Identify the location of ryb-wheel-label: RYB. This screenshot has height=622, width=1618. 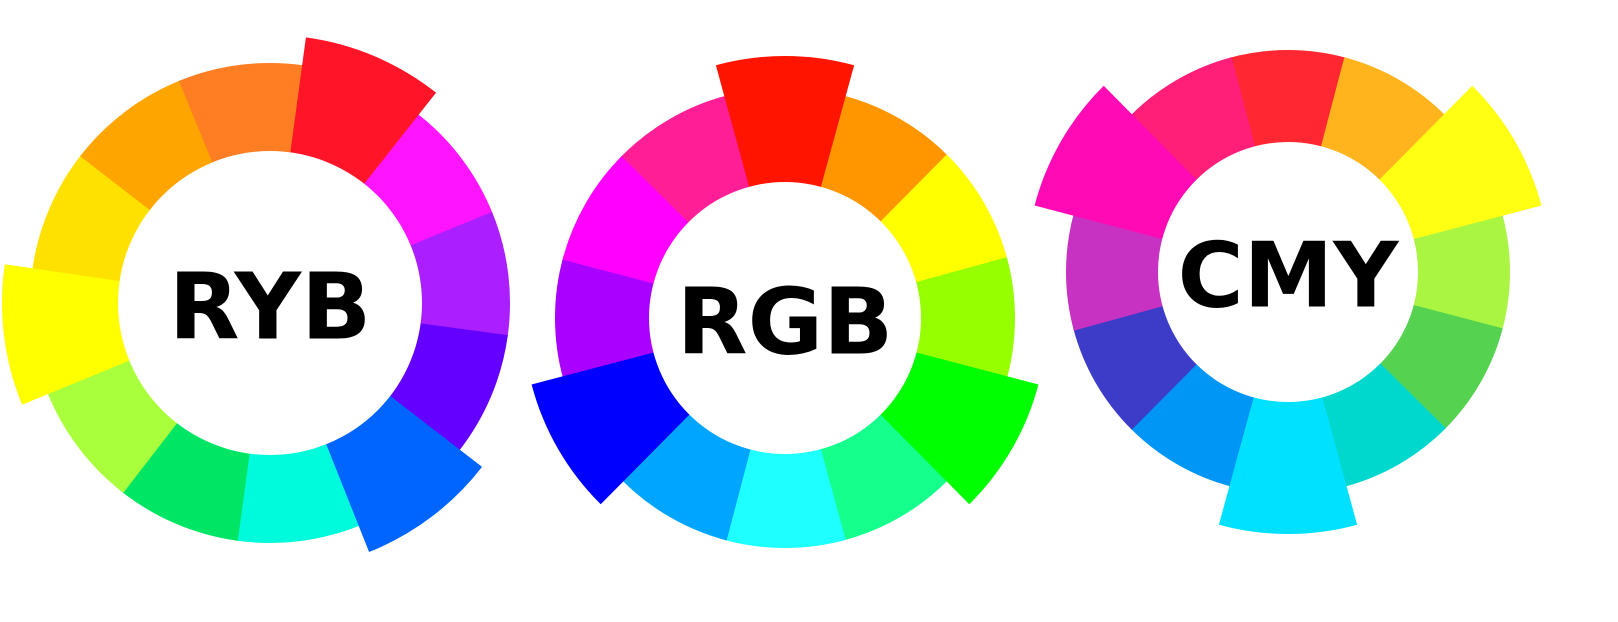
(270, 307).